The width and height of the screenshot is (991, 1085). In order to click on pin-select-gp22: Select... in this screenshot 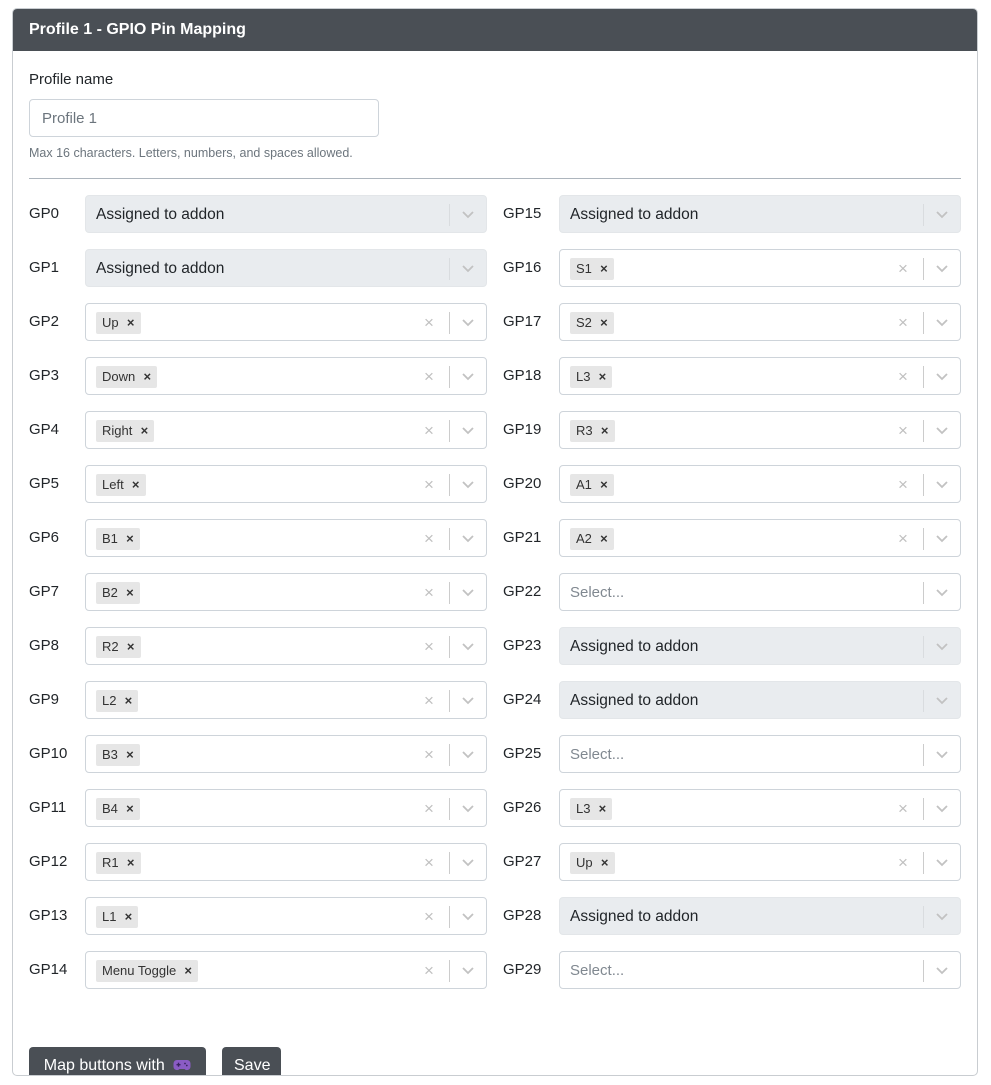, I will do `click(760, 592)`.